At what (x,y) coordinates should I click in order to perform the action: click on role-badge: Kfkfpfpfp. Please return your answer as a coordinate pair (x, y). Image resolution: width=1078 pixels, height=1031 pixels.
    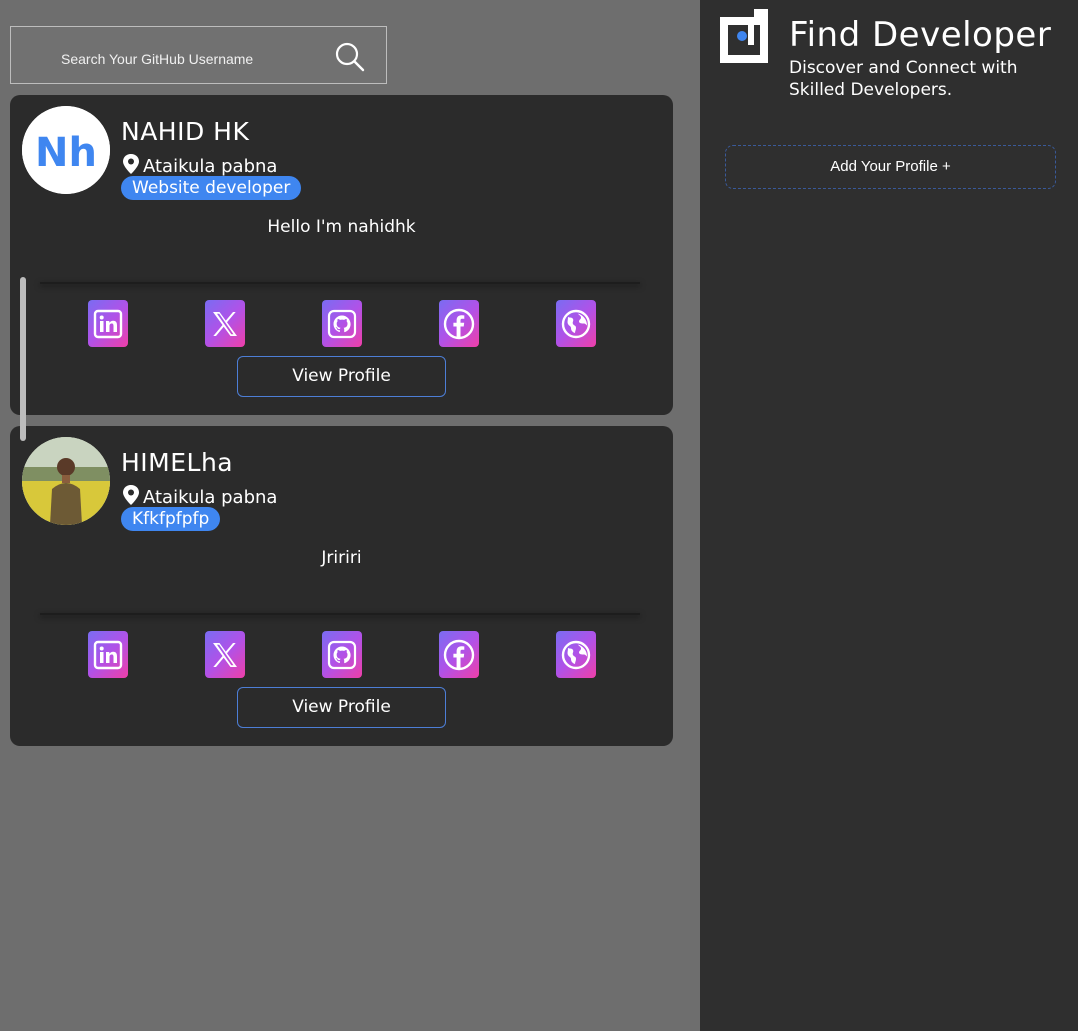
    Looking at the image, I should click on (171, 519).